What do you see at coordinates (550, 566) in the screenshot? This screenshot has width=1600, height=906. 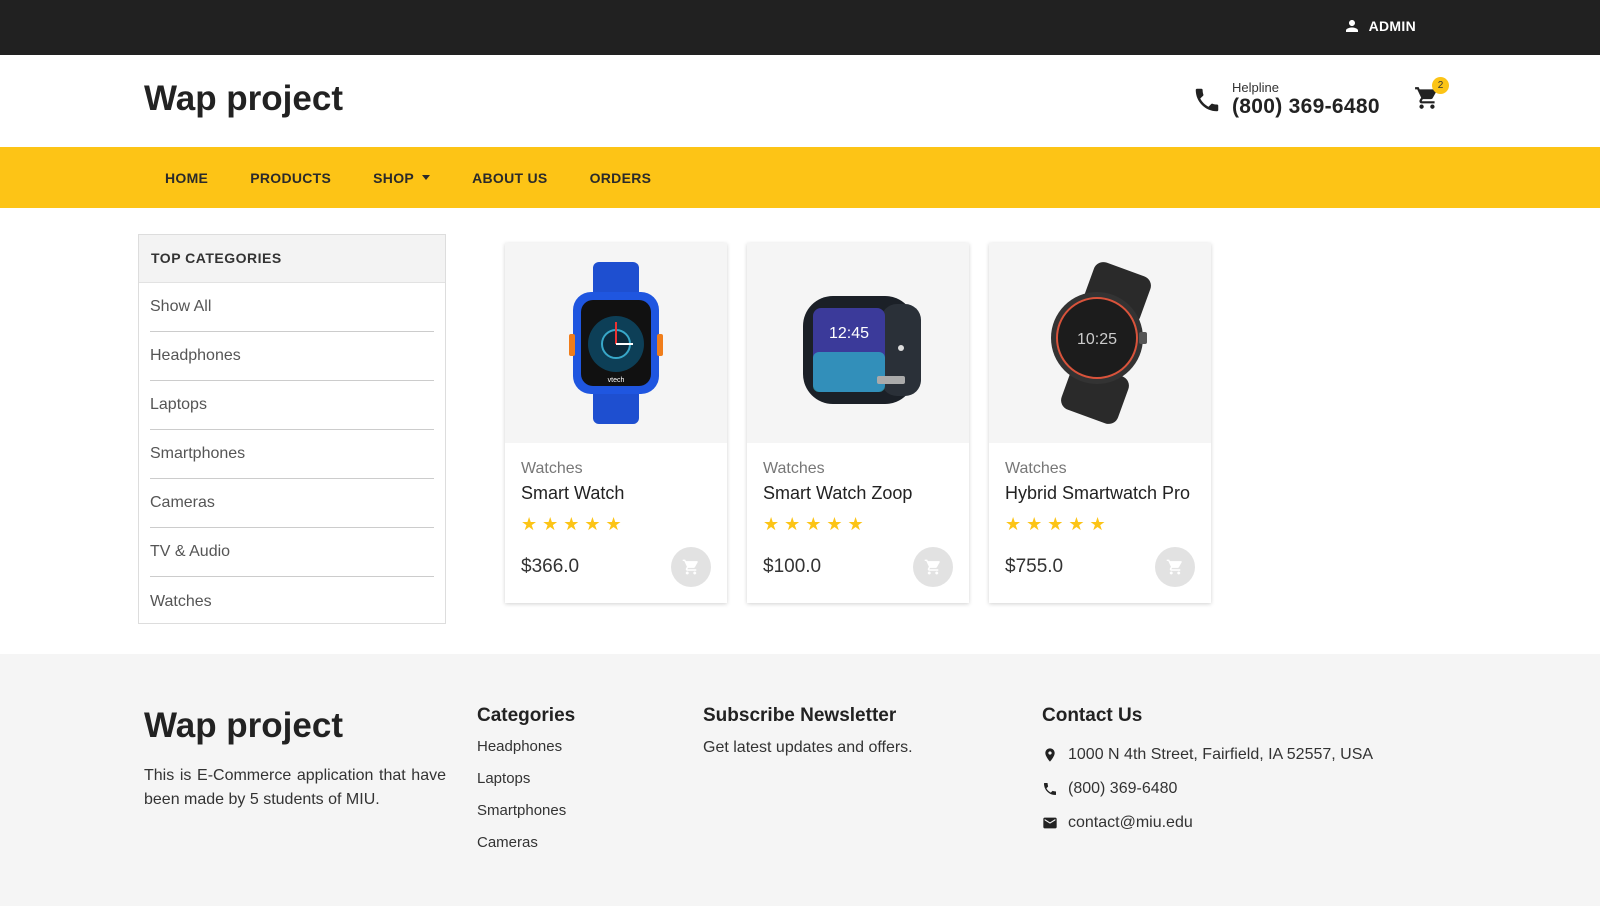 I see `product-price: $366.0` at bounding box center [550, 566].